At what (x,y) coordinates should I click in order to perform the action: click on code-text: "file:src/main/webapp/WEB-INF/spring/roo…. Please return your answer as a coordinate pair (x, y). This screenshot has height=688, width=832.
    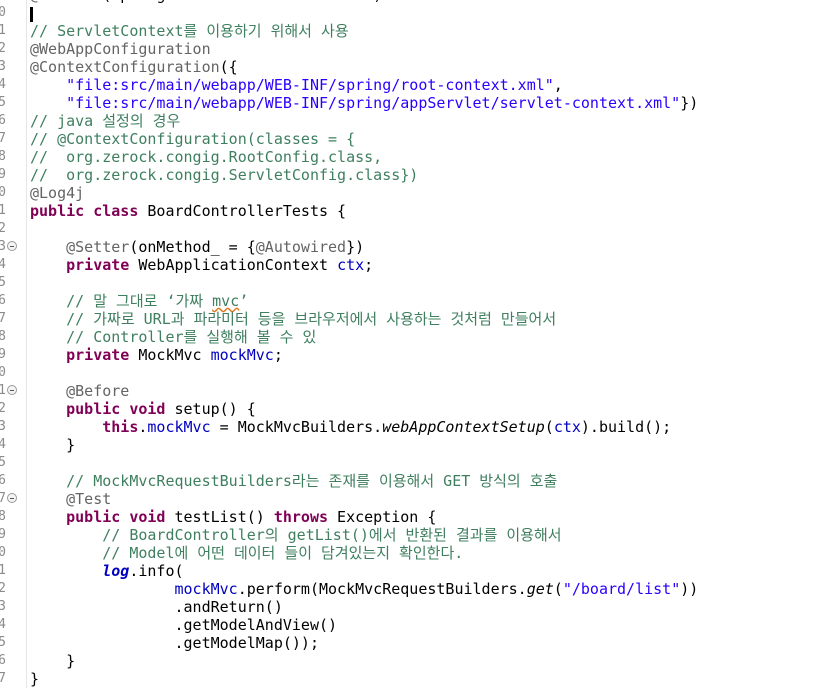
    Looking at the image, I should click on (314, 85).